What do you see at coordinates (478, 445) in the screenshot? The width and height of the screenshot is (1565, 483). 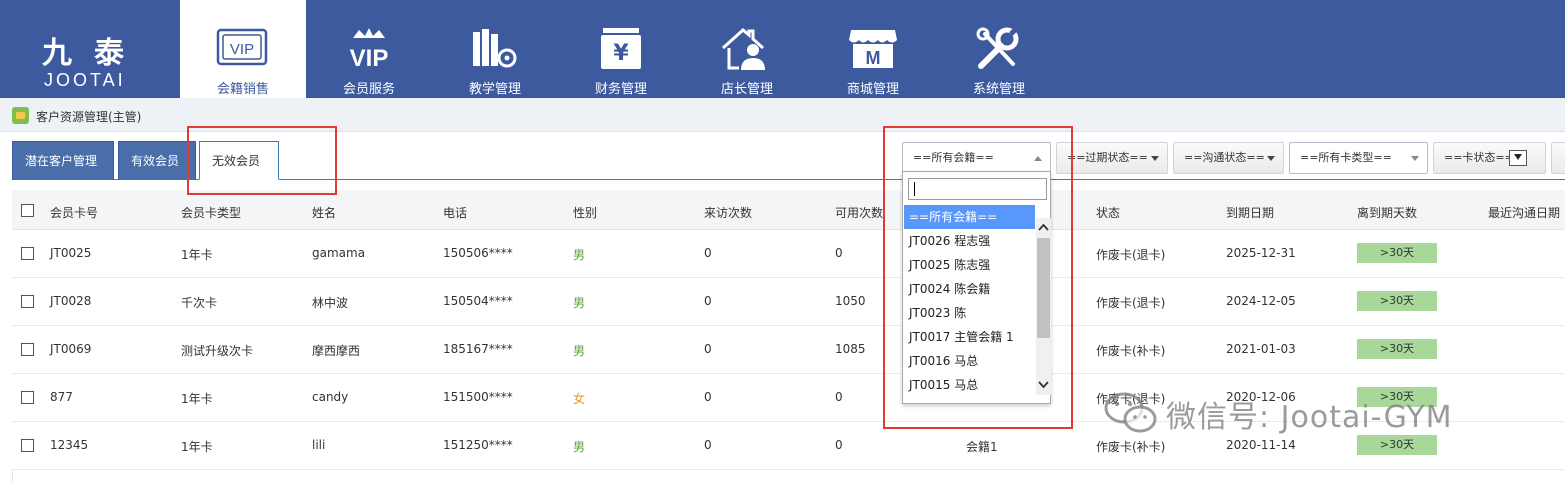 I see `cell-phone: 151250****` at bounding box center [478, 445].